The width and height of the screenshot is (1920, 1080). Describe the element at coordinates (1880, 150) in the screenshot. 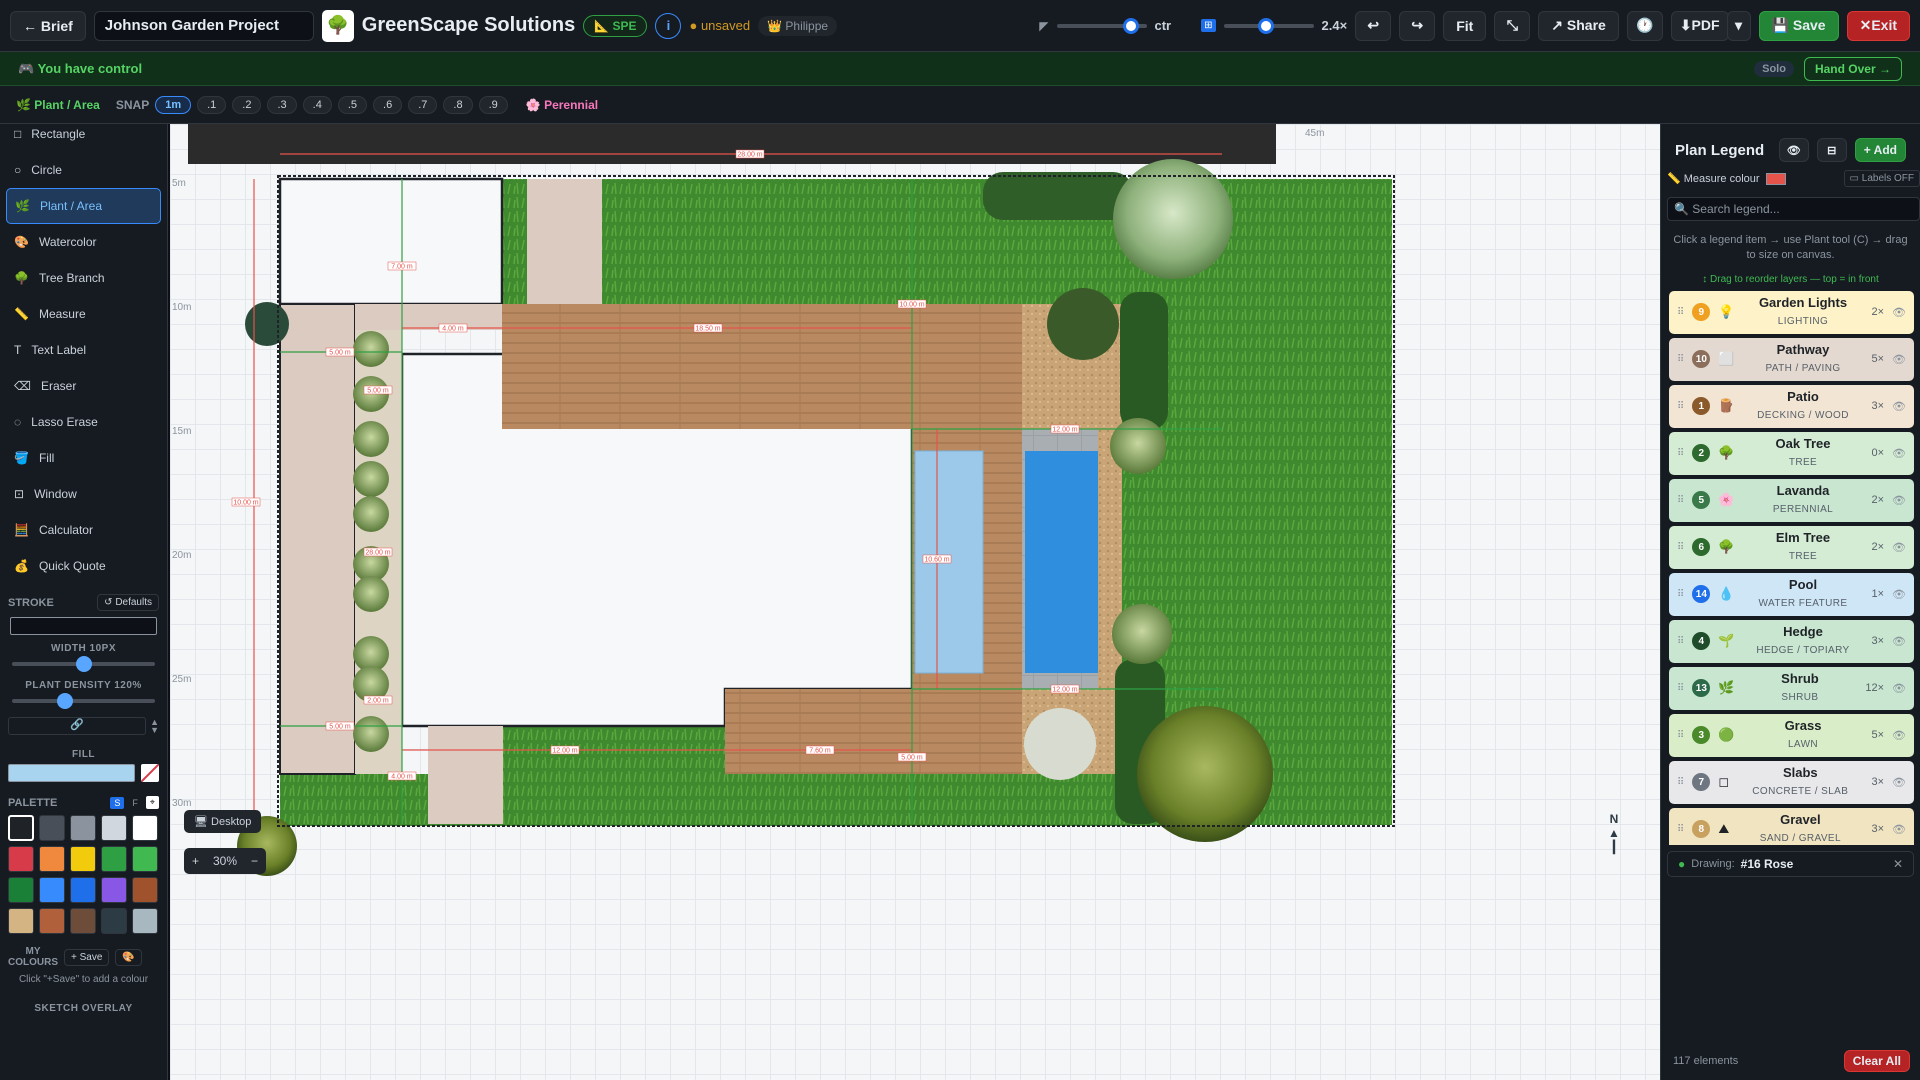

I see `add-legend-button: + Add` at that location.